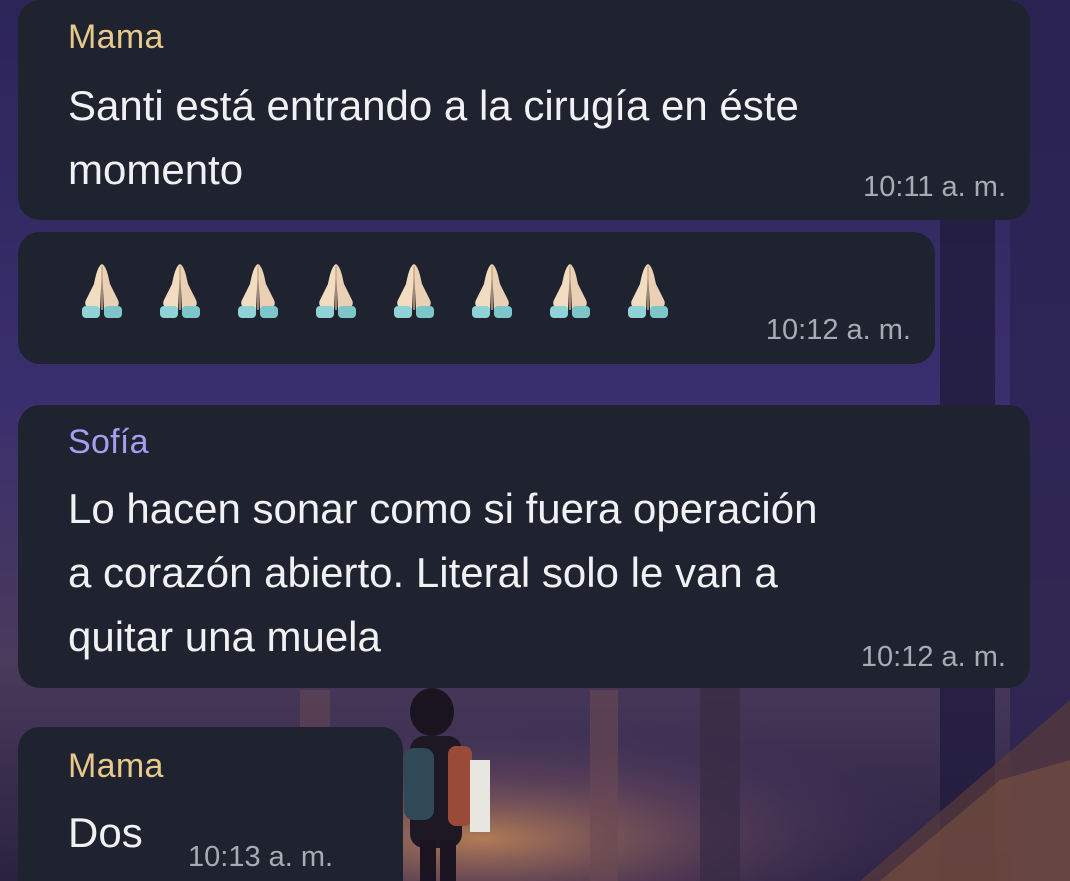 This screenshot has height=881, width=1070. What do you see at coordinates (156, 169) in the screenshot?
I see `message-line: momento` at bounding box center [156, 169].